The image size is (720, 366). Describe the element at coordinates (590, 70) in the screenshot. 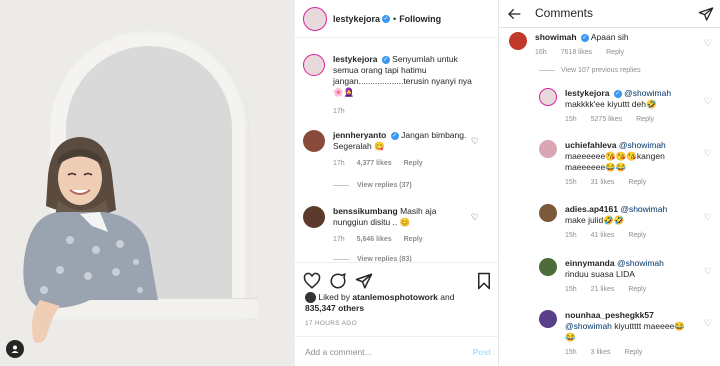

I see `view-previous-replies-link: View 107 previous replies` at that location.